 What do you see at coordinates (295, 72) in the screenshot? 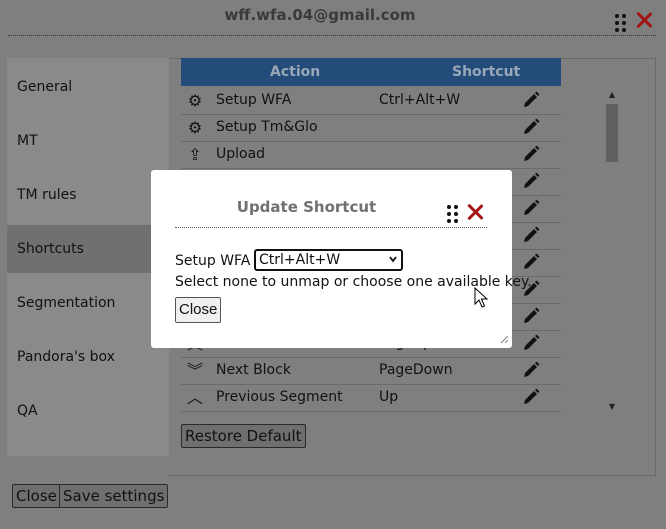
I see `column-header-action: Action` at bounding box center [295, 72].